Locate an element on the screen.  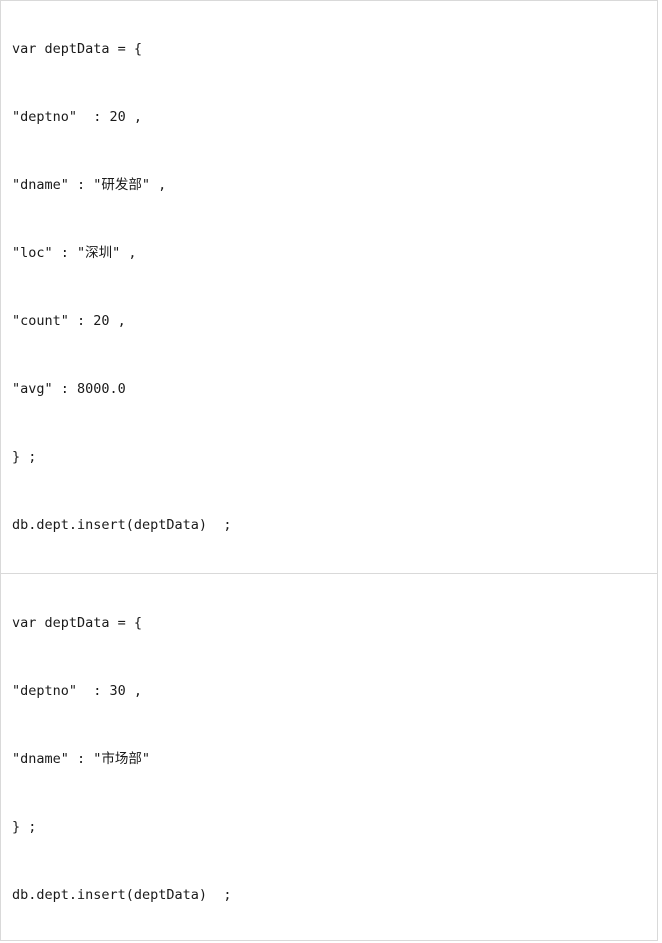
code-line: "dname" : "研发部" , is located at coordinates (89, 185).